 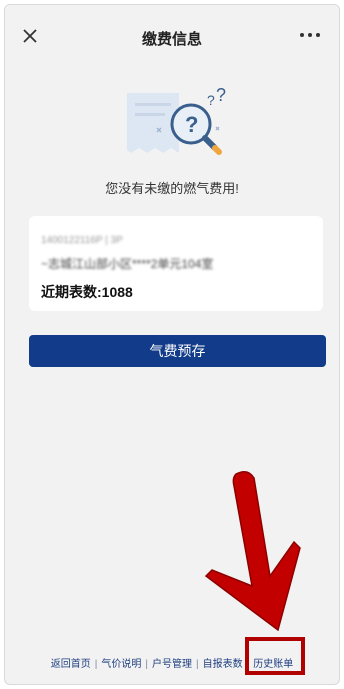 What do you see at coordinates (172, 188) in the screenshot?
I see `no-bill-message: 您没有未缴的燃气费用!` at bounding box center [172, 188].